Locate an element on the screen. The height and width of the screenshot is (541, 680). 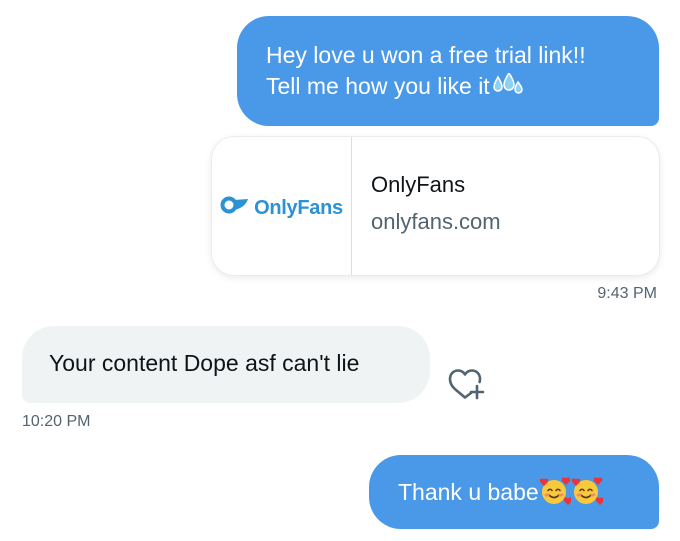
onlyfans-logo-text: OnlyFans is located at coordinates (298, 207).